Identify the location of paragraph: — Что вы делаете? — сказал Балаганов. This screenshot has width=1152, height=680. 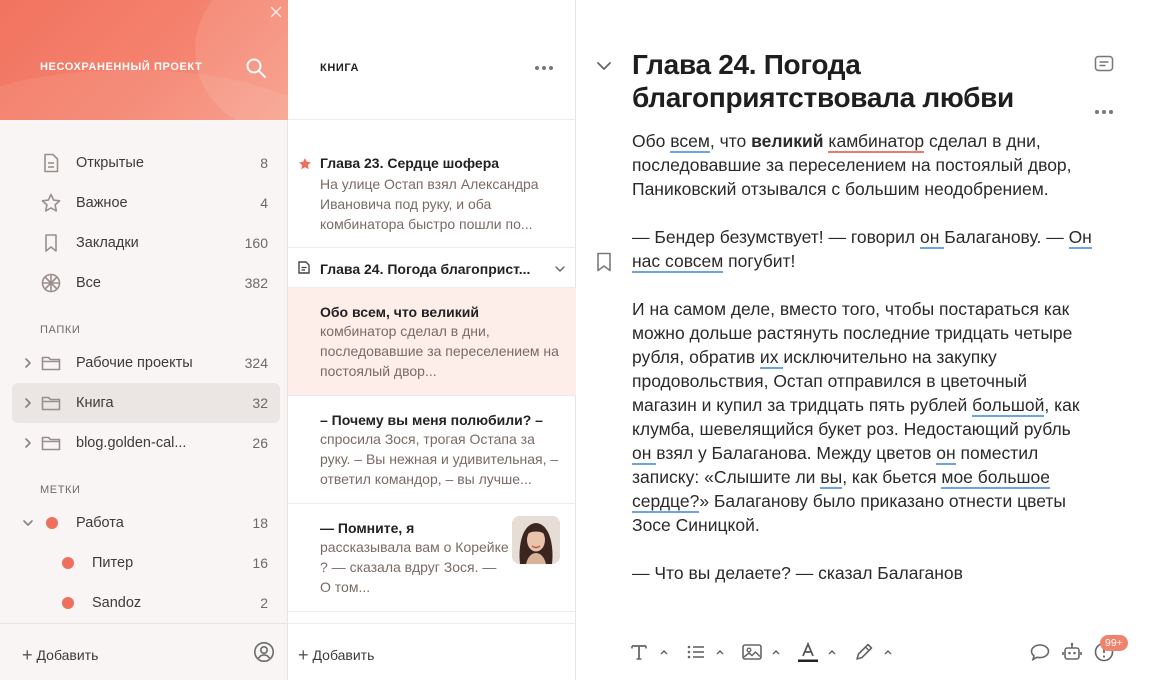
(862, 573).